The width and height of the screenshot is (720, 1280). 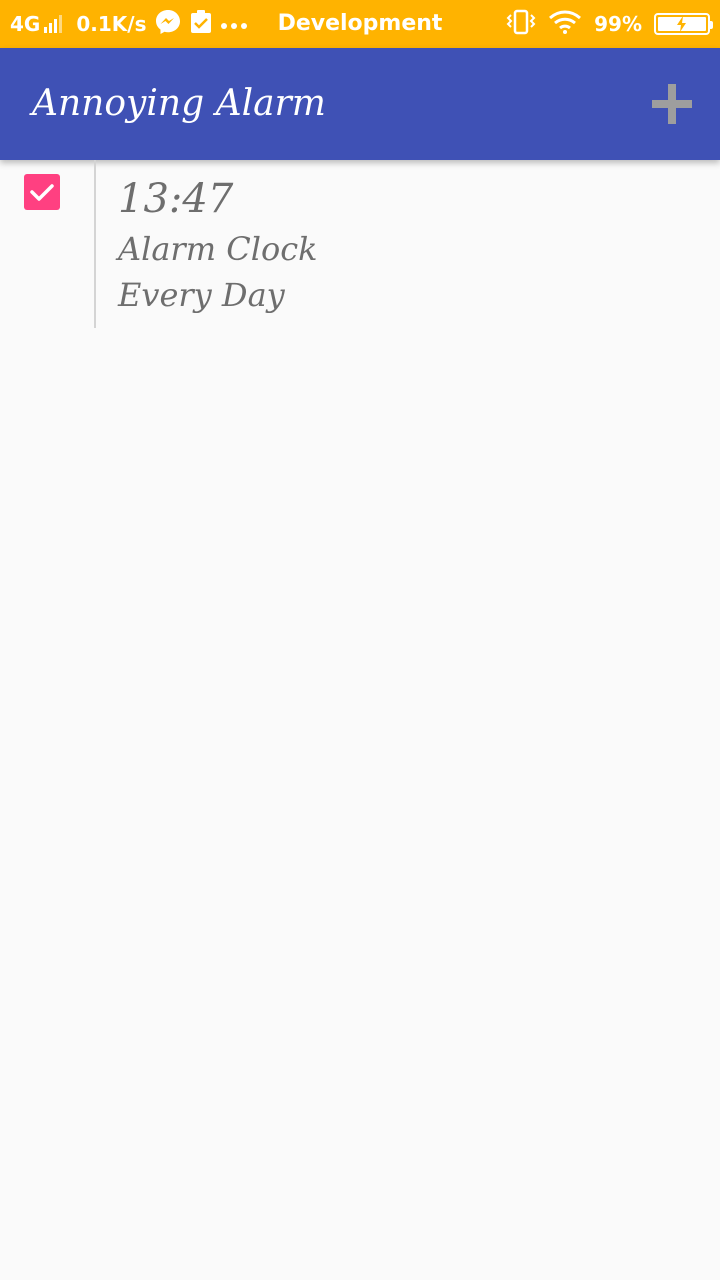 What do you see at coordinates (218, 249) in the screenshot?
I see `alarm-label: Alarm Clock` at bounding box center [218, 249].